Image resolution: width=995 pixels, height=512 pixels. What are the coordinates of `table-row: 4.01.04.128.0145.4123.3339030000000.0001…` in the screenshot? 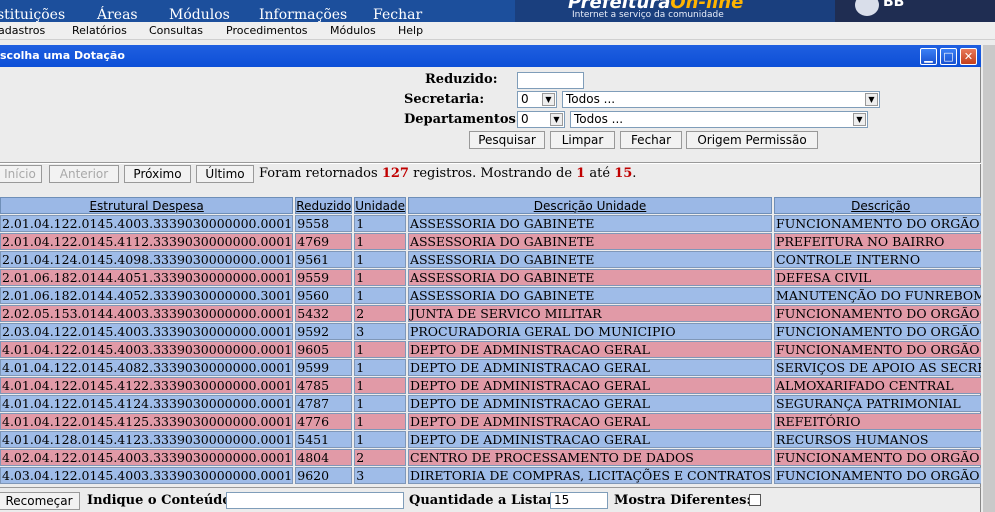 It's located at (490, 439).